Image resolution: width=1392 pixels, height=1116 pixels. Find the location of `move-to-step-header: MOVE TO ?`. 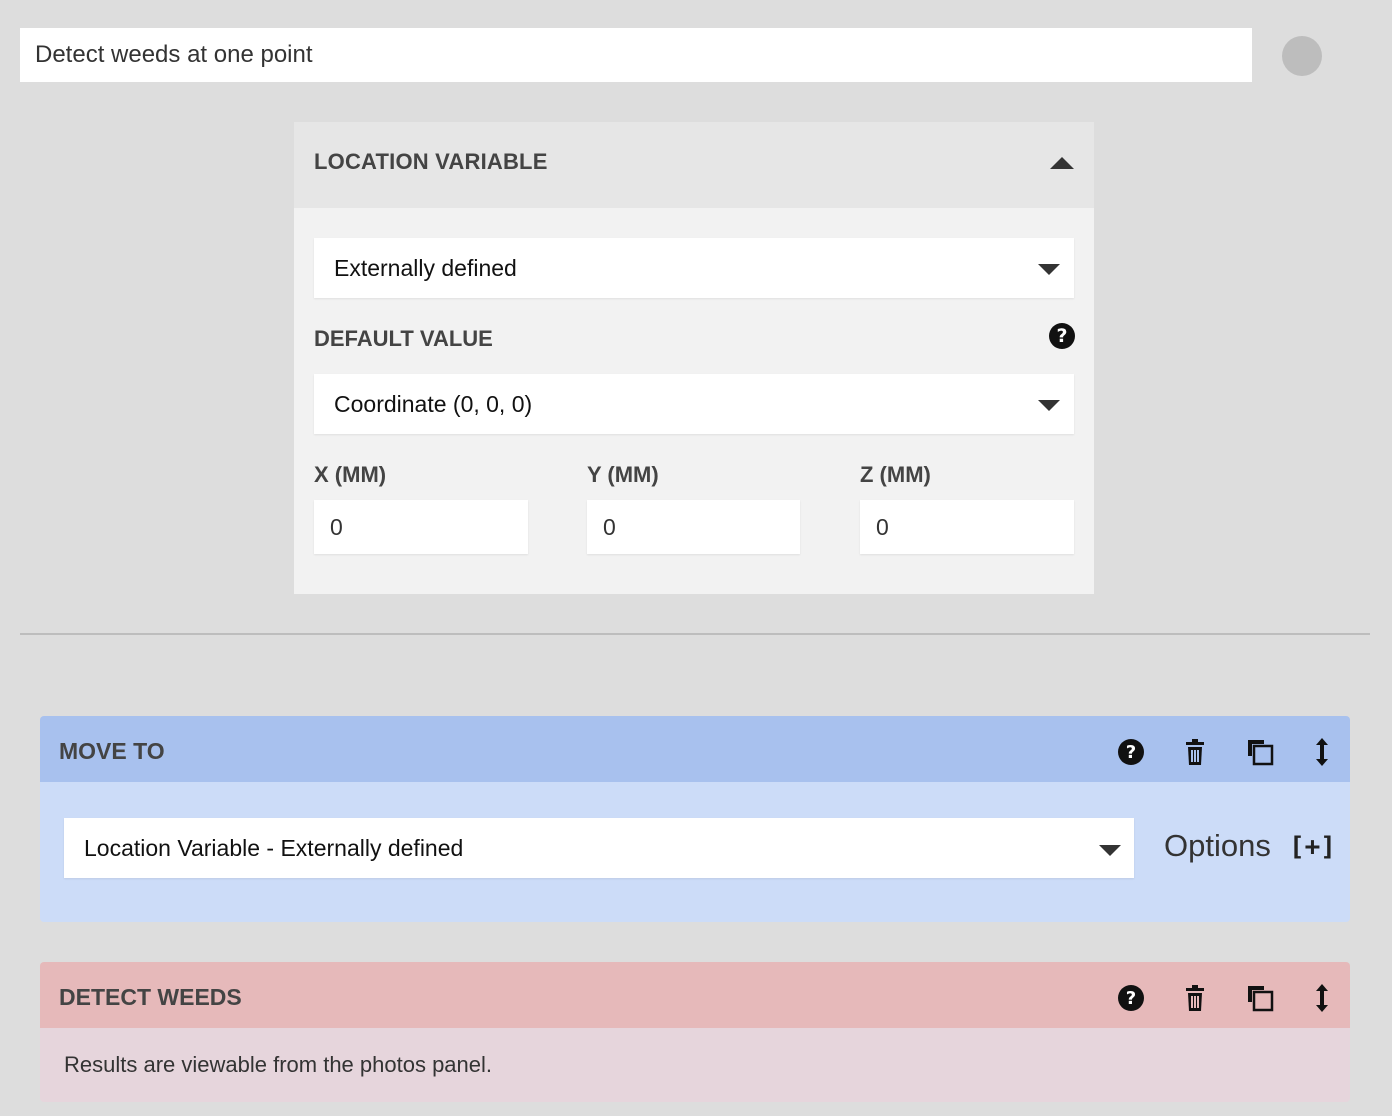

move-to-step-header: MOVE TO ? is located at coordinates (695, 749).